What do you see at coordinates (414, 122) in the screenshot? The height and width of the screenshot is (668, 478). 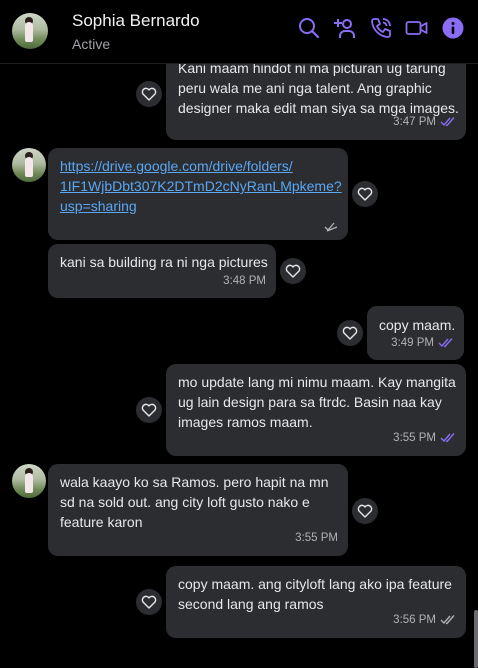 I see `message-time: 3:47 PM` at bounding box center [414, 122].